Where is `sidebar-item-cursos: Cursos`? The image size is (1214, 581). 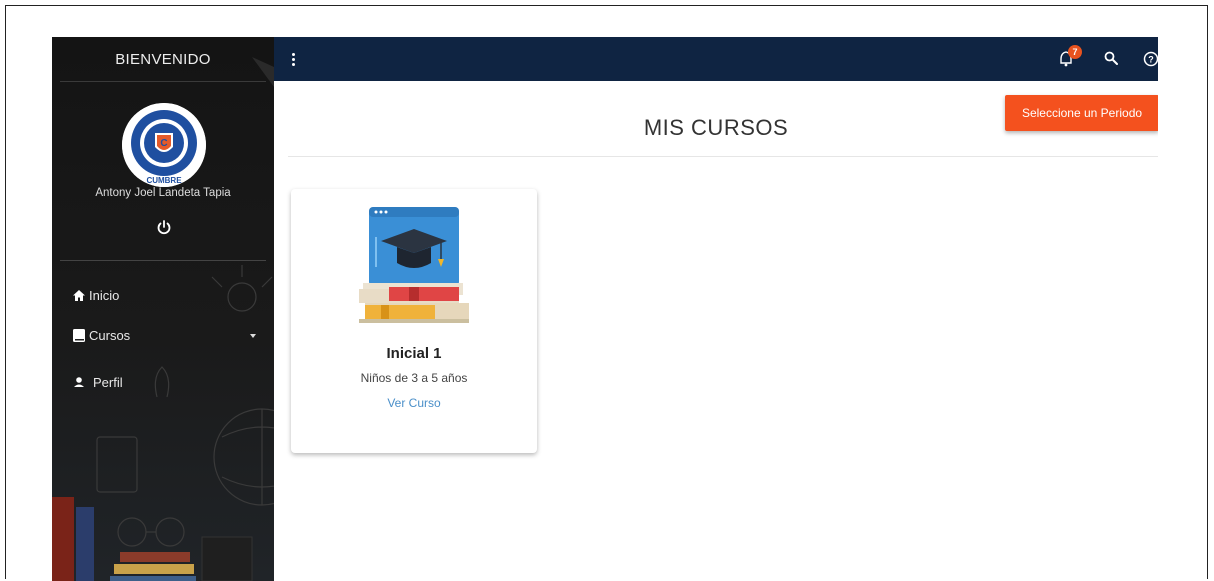 sidebar-item-cursos: Cursos is located at coordinates (101, 335).